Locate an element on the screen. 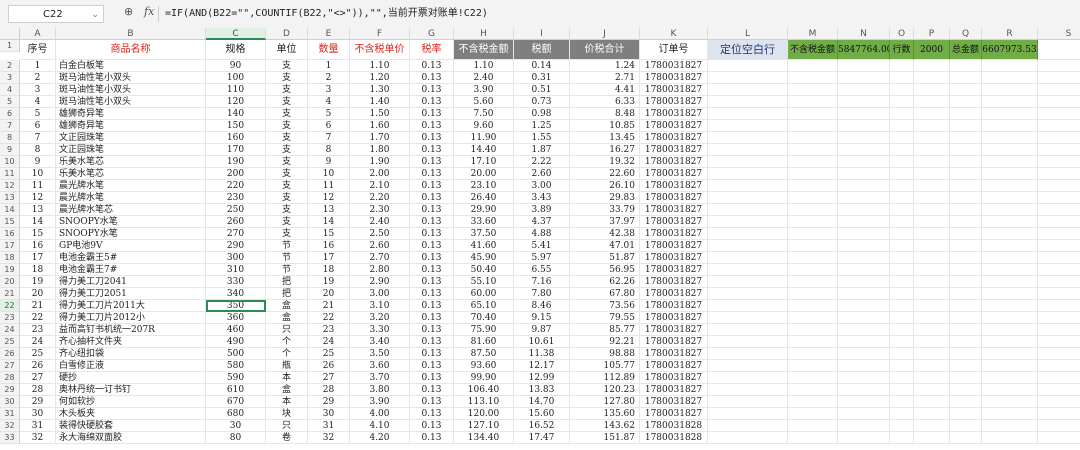 This screenshot has width=1080, height=450. table-cell: 个 is located at coordinates (287, 342).